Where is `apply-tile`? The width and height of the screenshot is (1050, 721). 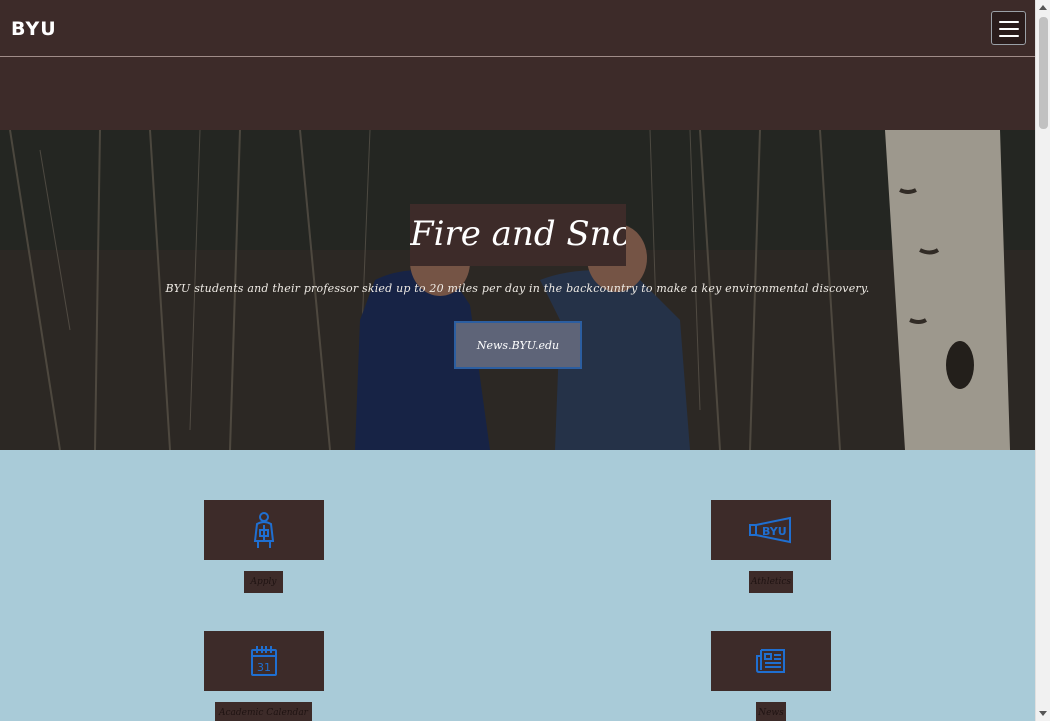 apply-tile is located at coordinates (264, 530).